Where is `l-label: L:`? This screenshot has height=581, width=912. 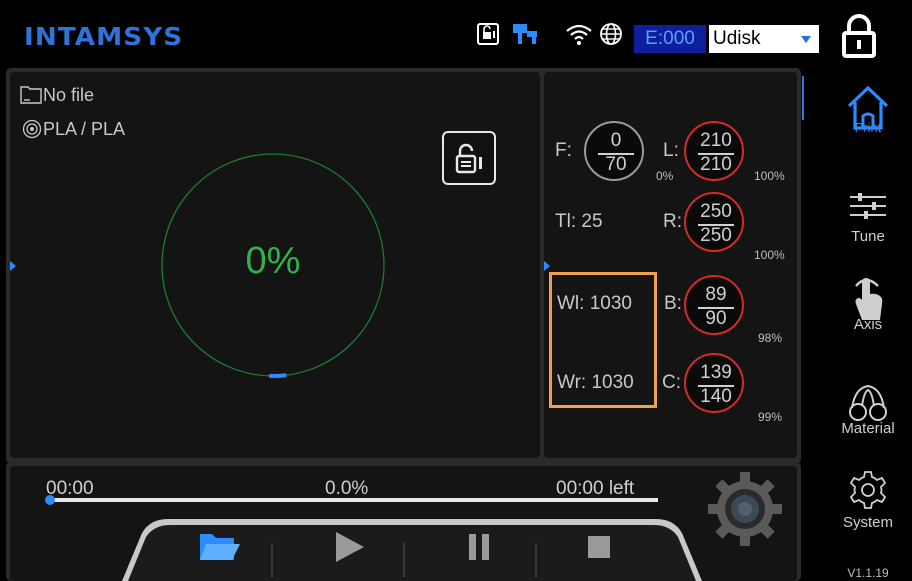
l-label: L: is located at coordinates (671, 150).